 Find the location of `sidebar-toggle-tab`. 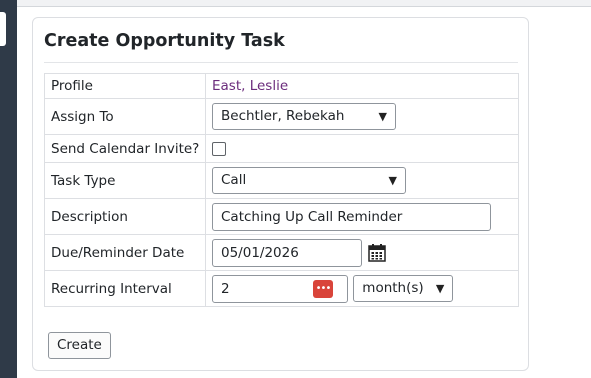

sidebar-toggle-tab is located at coordinates (3, 29).